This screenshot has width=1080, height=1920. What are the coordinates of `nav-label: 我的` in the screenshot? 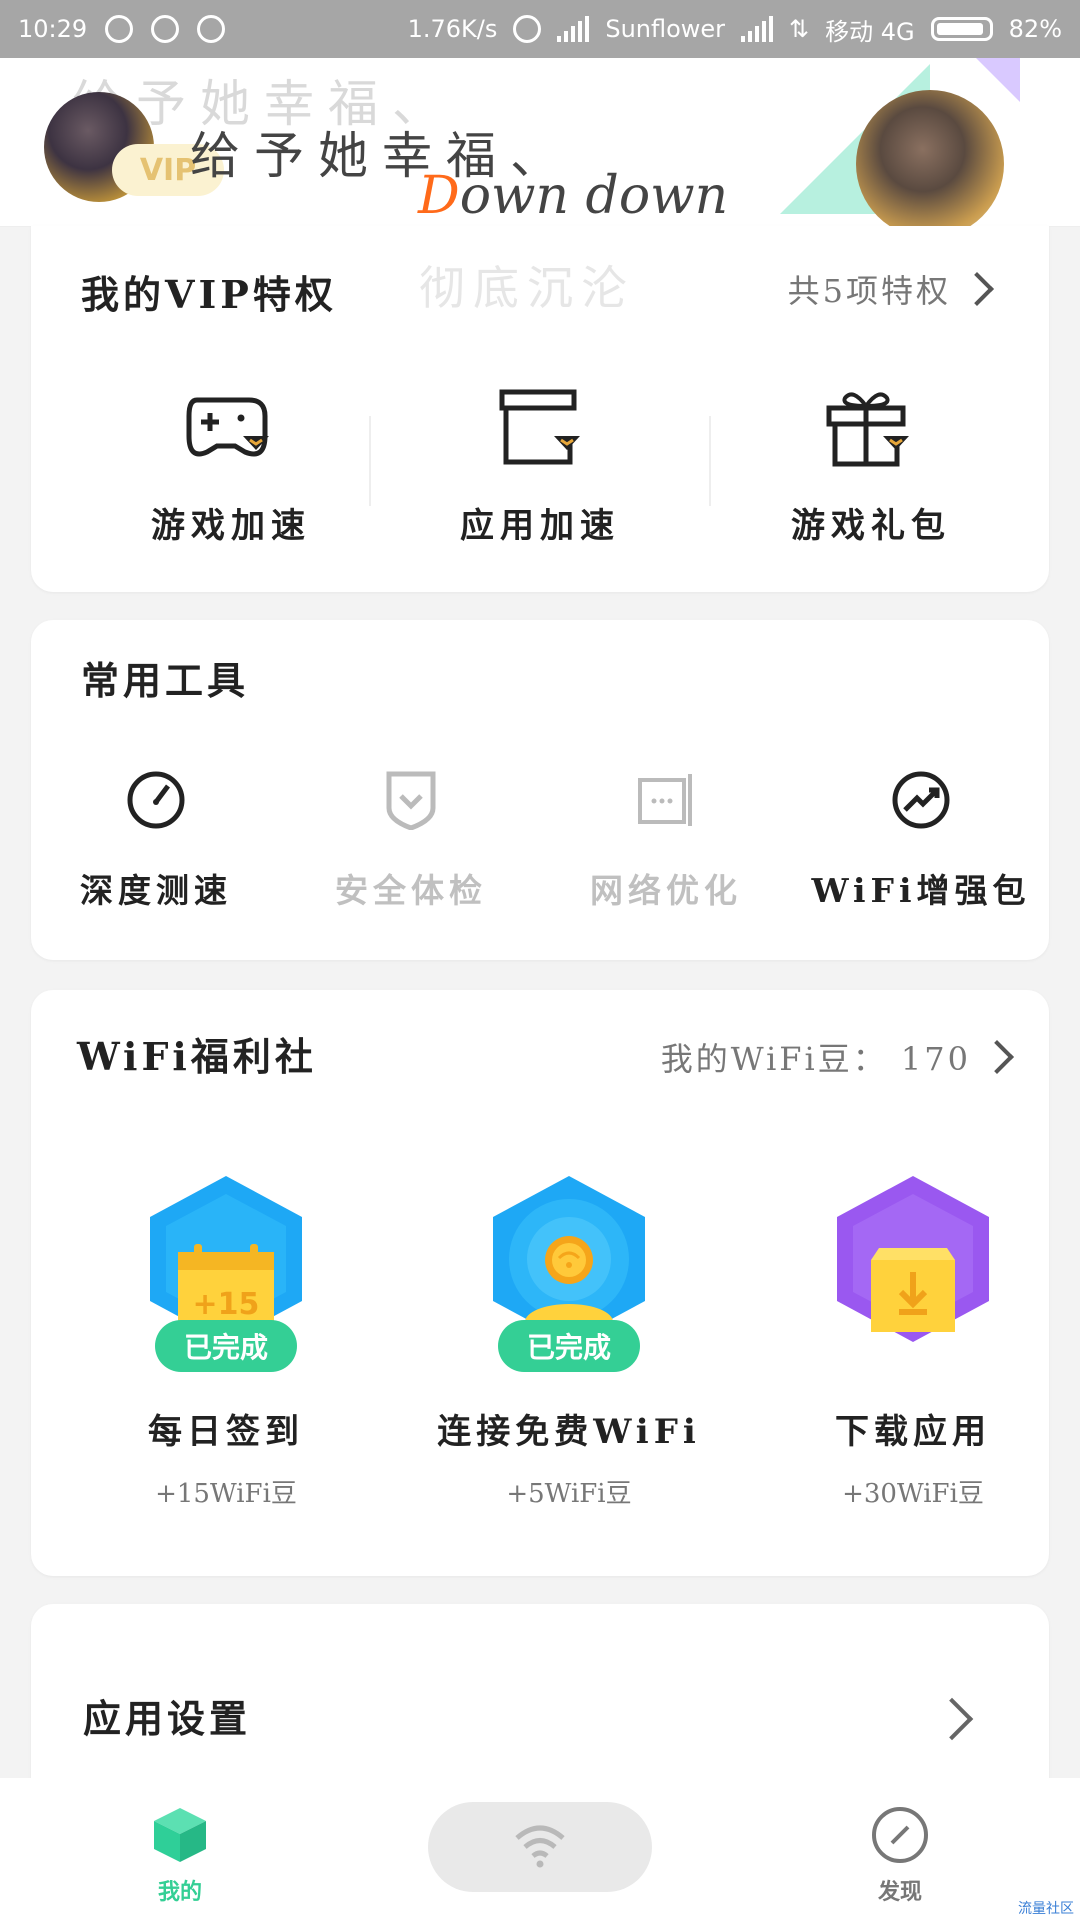 It's located at (179, 1892).